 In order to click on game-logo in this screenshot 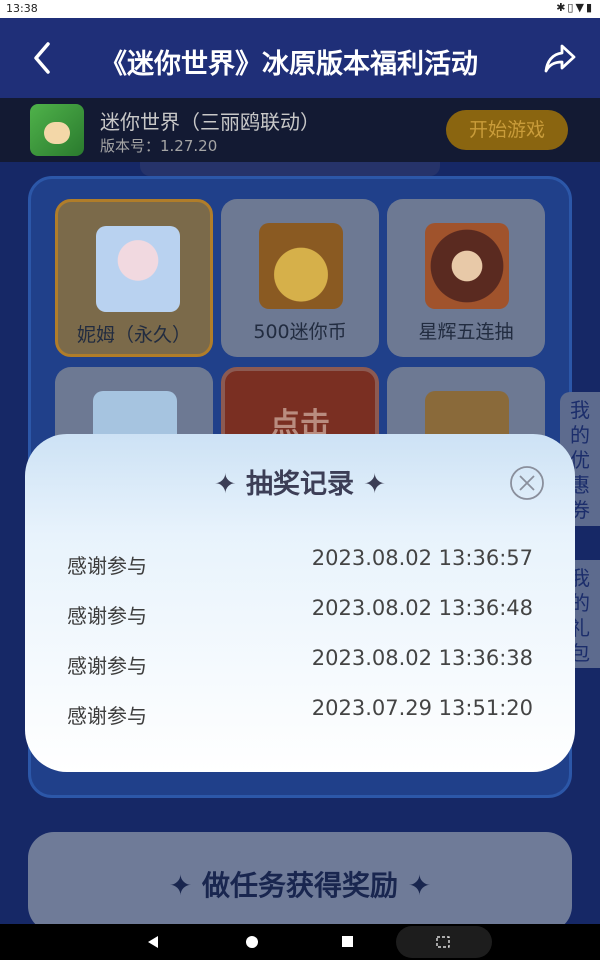, I will do `click(57, 130)`.